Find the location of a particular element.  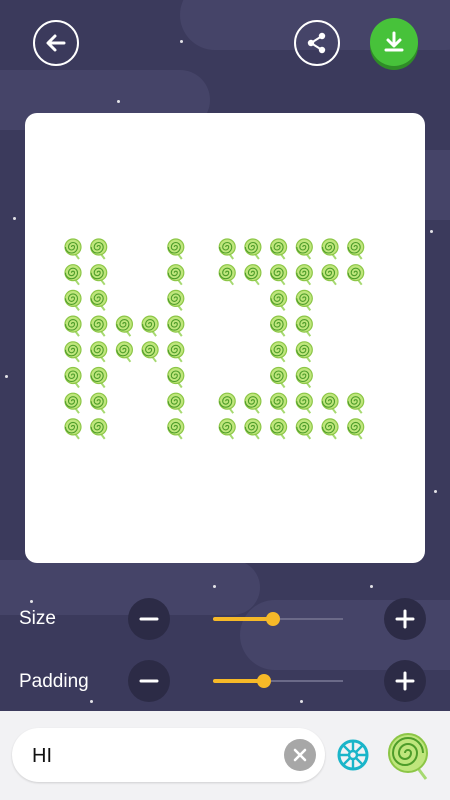

color-wheel-icon is located at coordinates (353, 755).